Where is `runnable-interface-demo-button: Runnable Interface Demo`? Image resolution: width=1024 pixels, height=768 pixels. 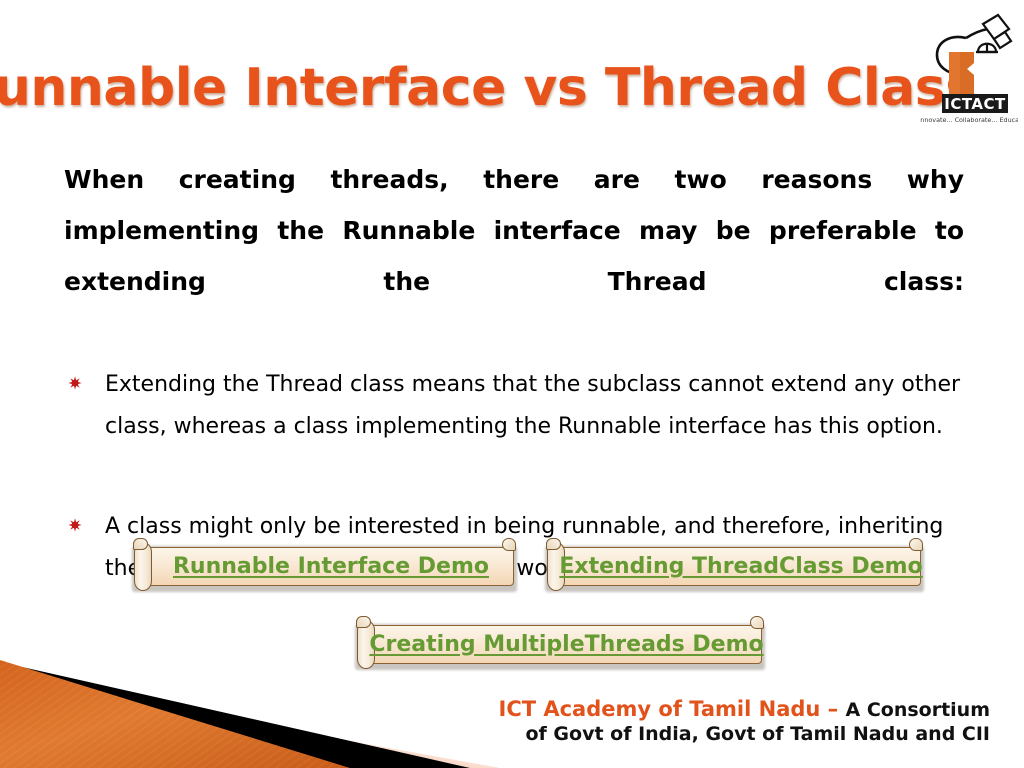 runnable-interface-demo-button: Runnable Interface Demo is located at coordinates (322, 565).